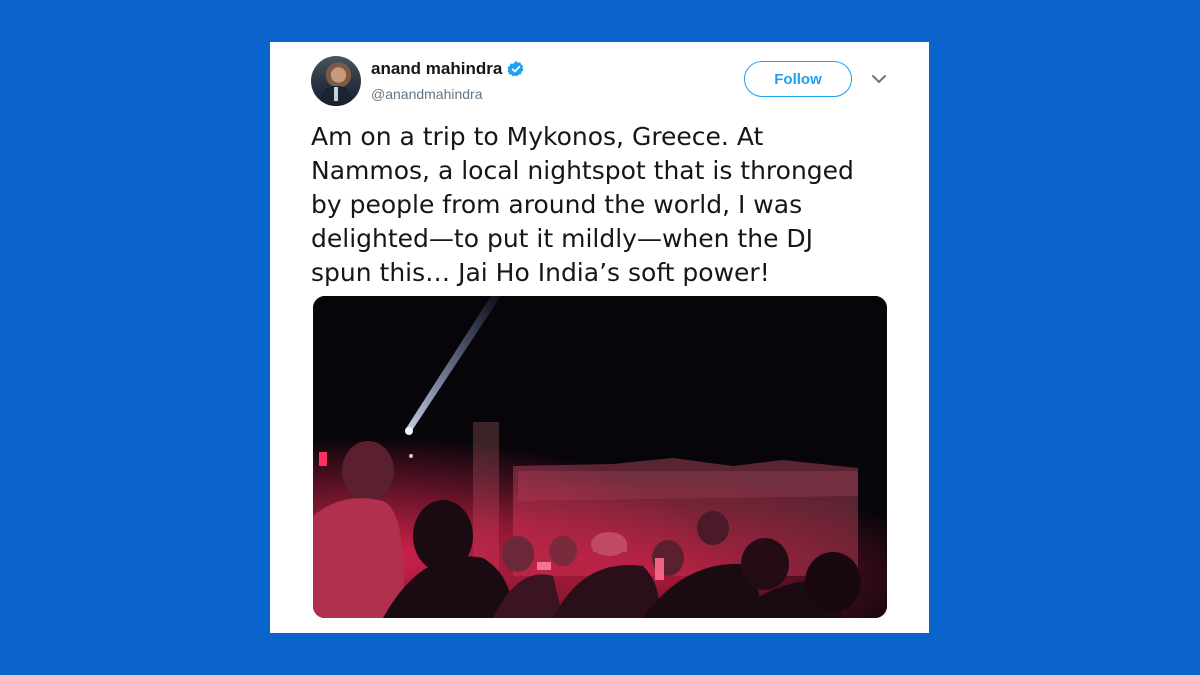 Image resolution: width=1200 pixels, height=675 pixels. What do you see at coordinates (336, 81) in the screenshot?
I see `avatar` at bounding box center [336, 81].